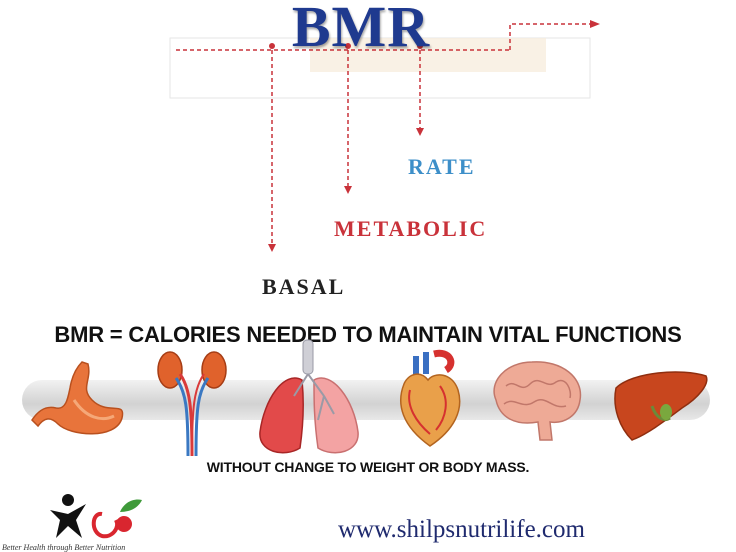 Image resolution: width=736 pixels, height=552 pixels. I want to click on word-rate: RATE, so click(442, 166).